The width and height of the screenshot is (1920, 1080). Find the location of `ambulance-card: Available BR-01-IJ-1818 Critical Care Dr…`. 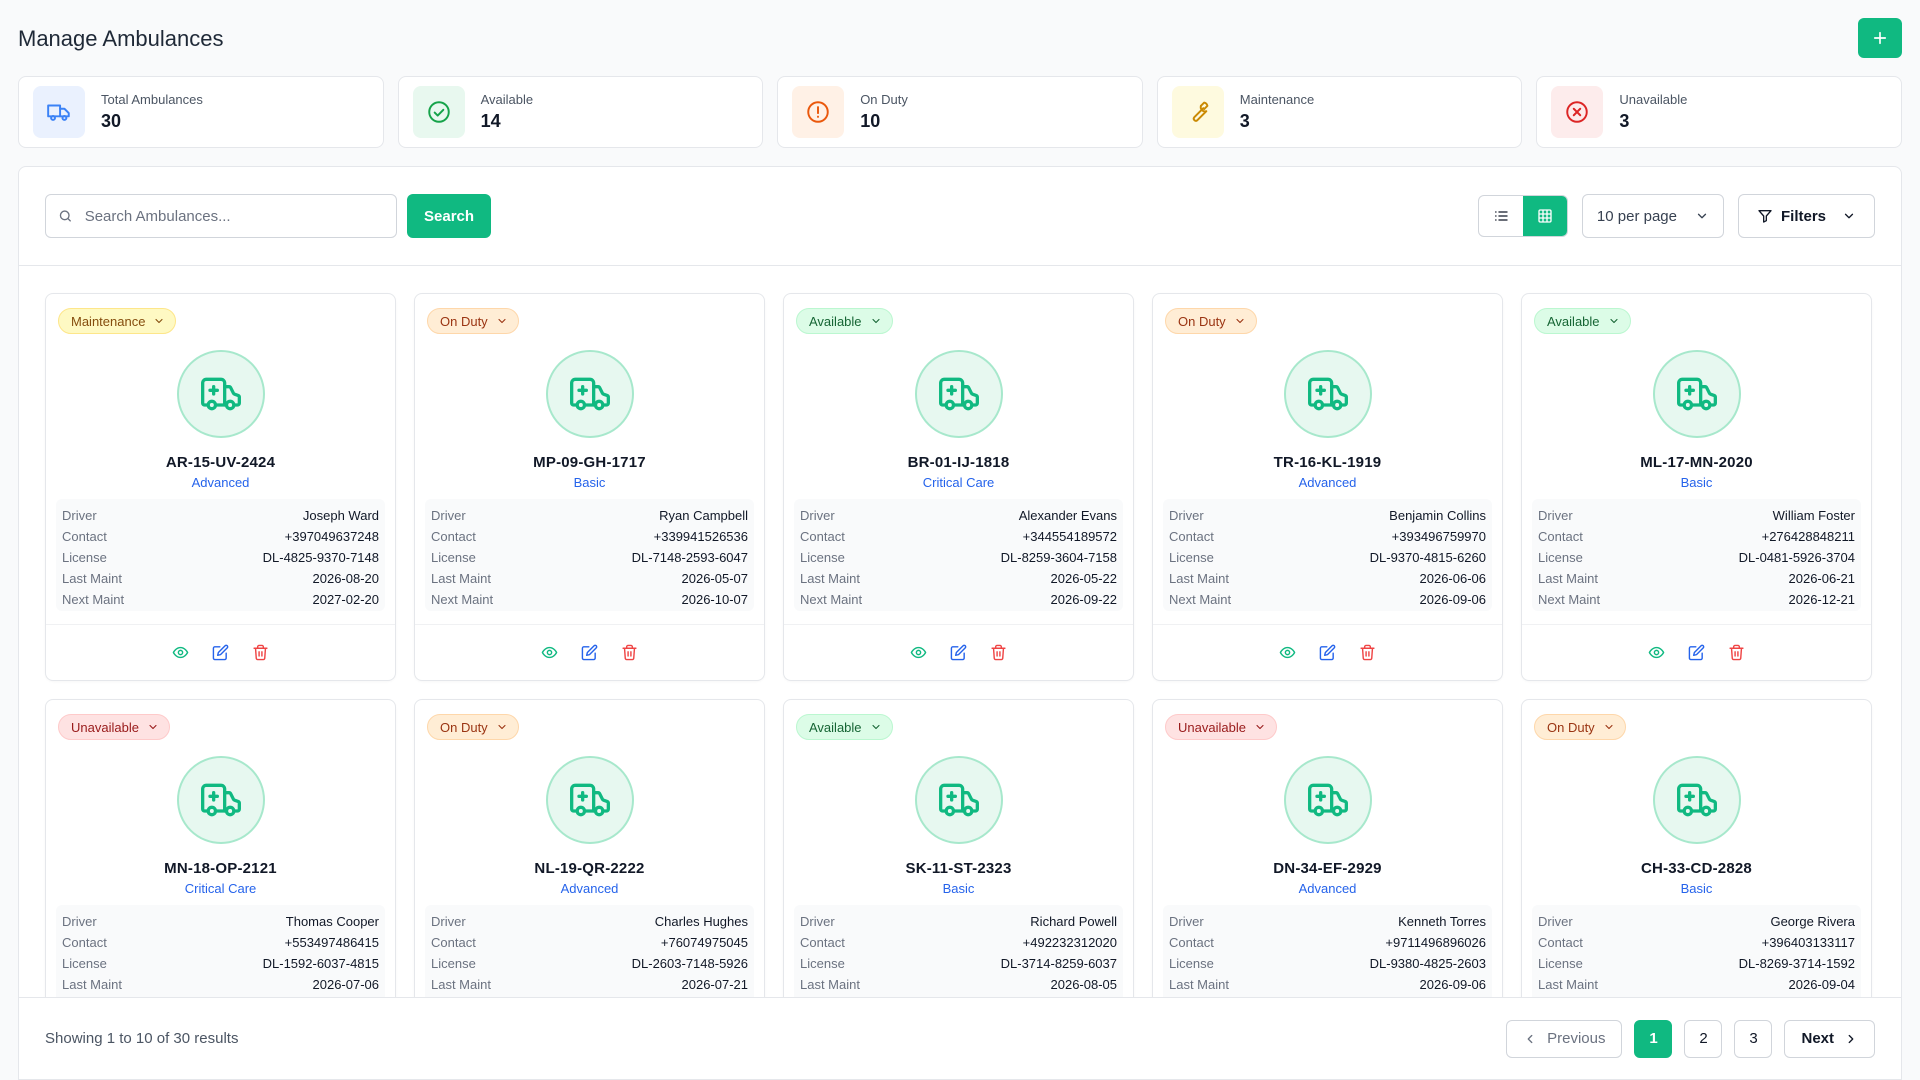

ambulance-card: Available BR-01-IJ-1818 Critical Care Dr… is located at coordinates (958, 487).